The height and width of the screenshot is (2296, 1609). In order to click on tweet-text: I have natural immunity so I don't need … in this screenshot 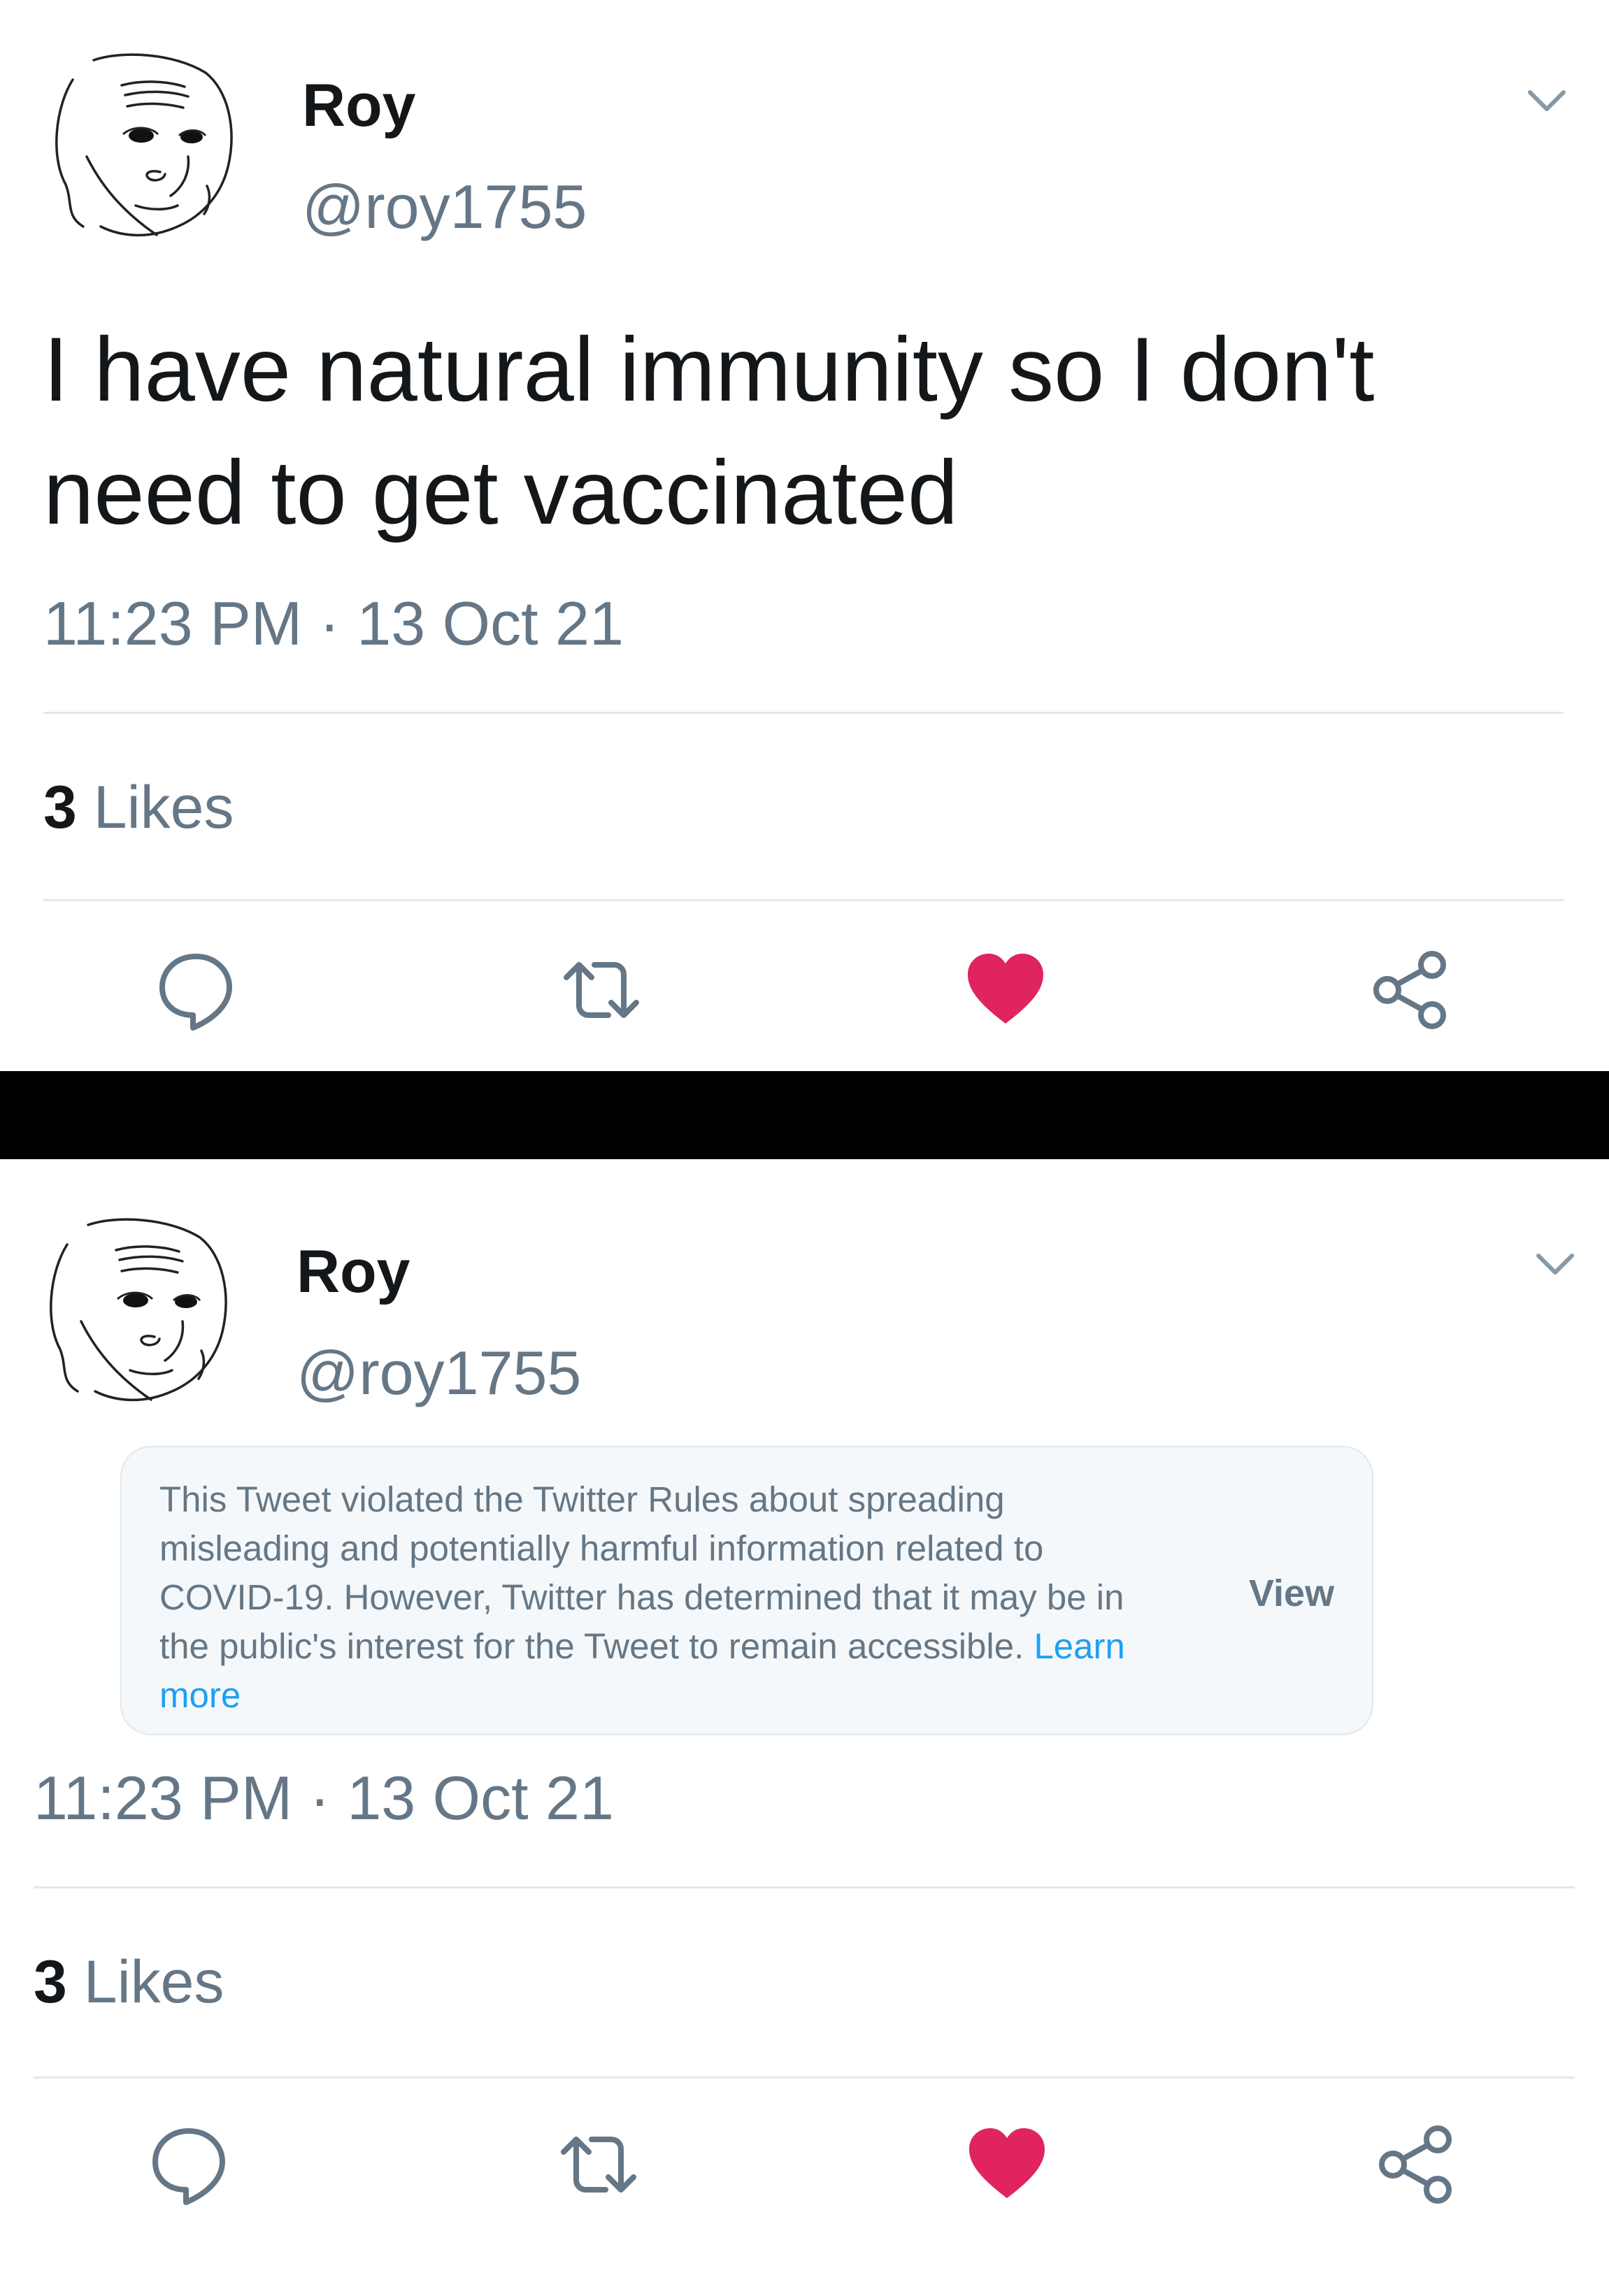, I will do `click(709, 430)`.